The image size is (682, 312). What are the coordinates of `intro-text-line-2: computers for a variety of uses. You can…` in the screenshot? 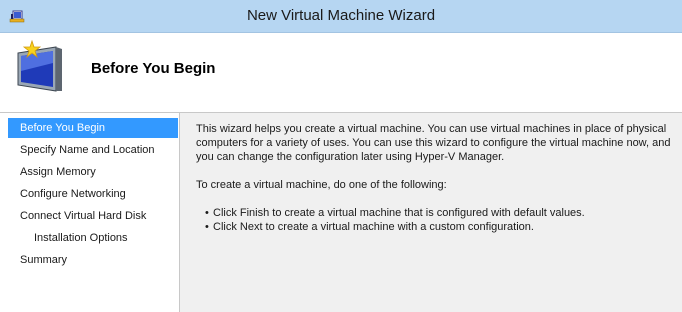 It's located at (433, 143).